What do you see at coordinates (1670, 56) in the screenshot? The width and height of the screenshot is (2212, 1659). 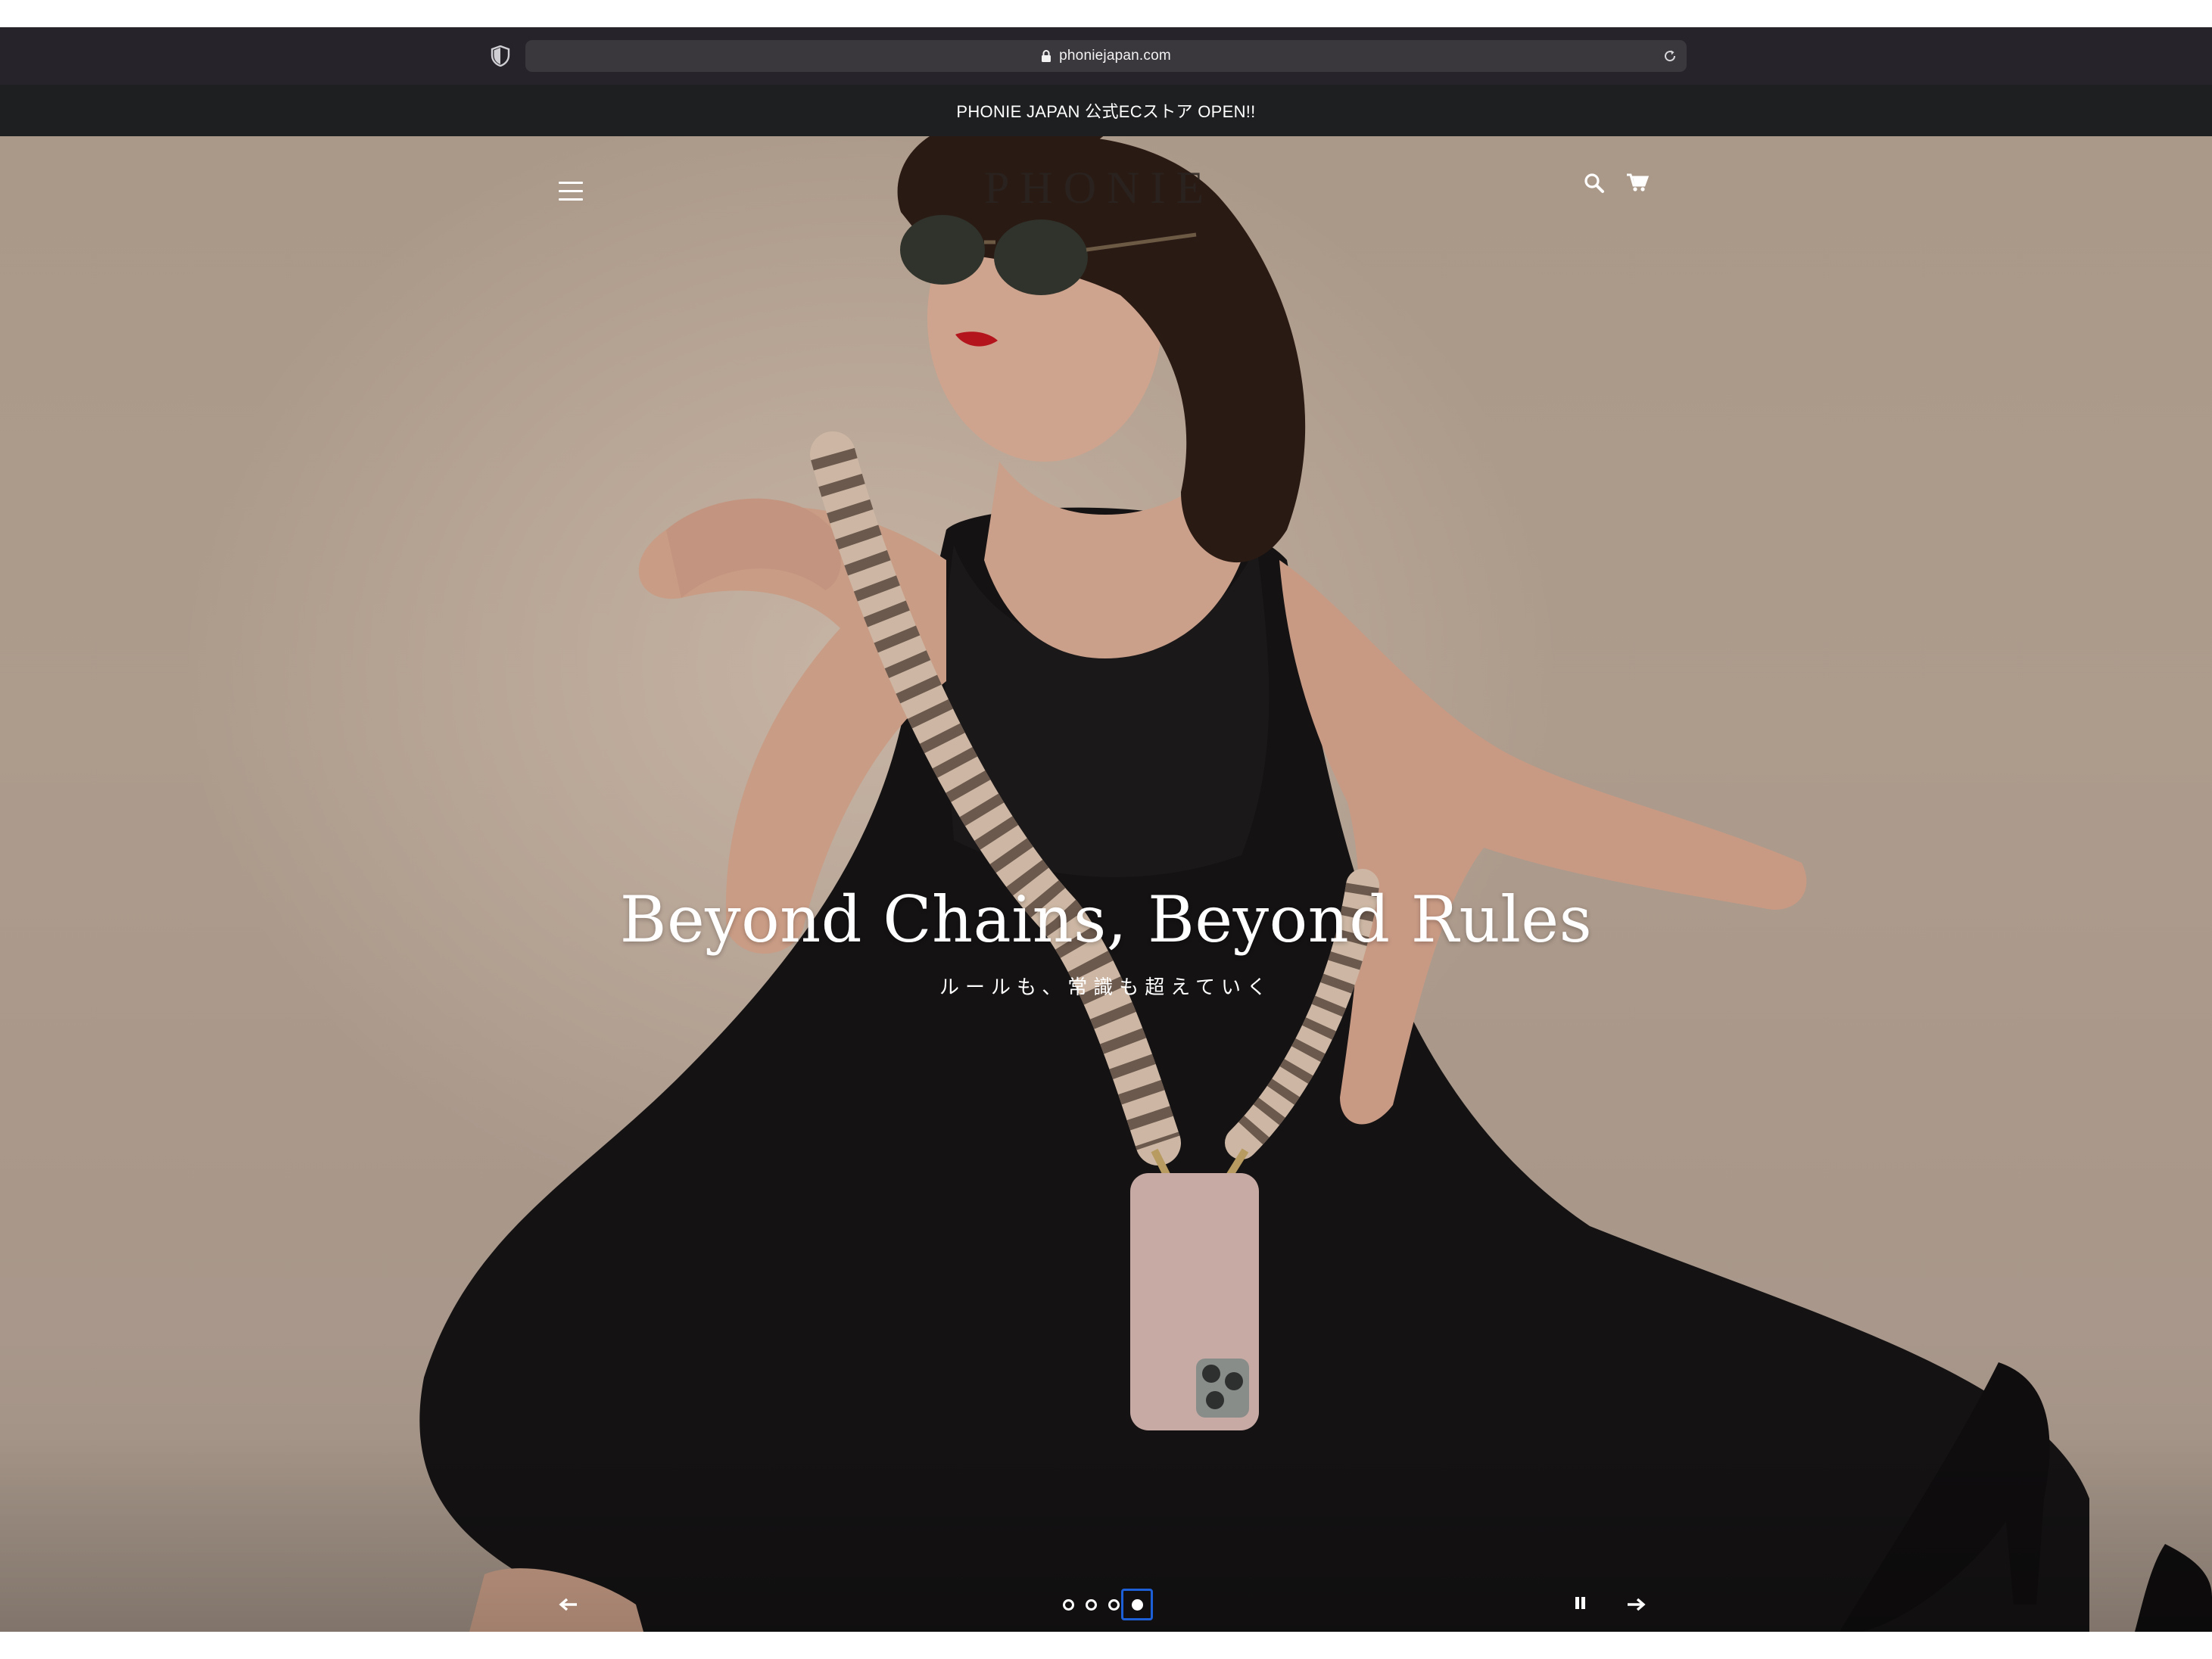 I see `reload-icon` at bounding box center [1670, 56].